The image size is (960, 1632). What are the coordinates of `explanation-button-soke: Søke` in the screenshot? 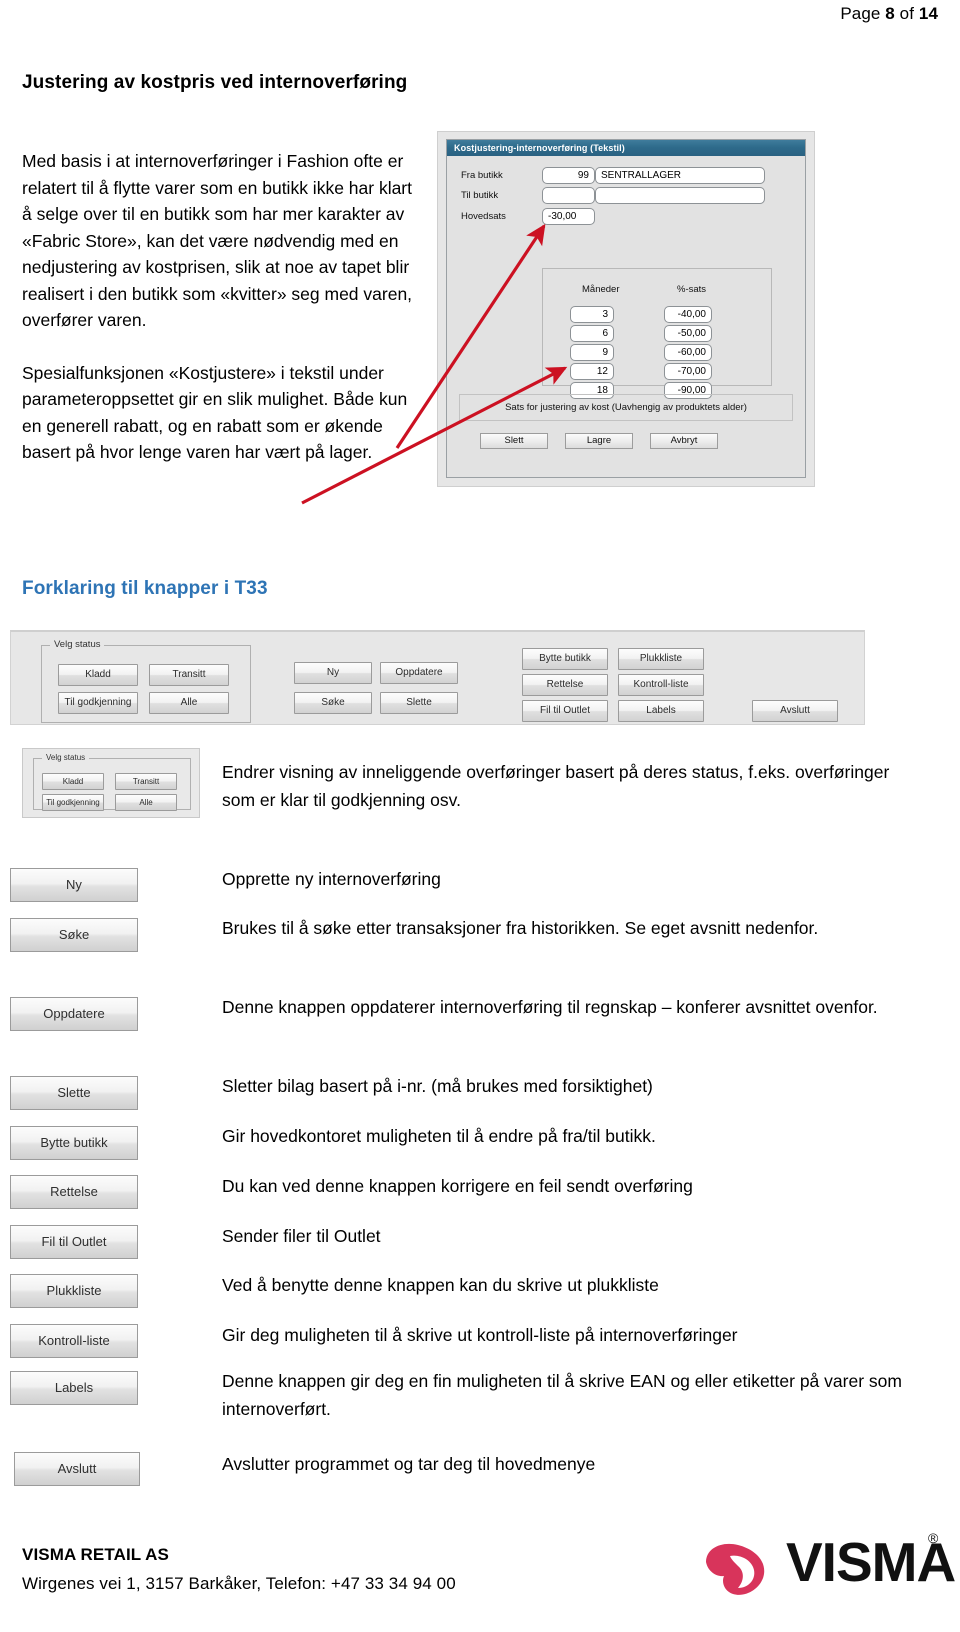 It's located at (74, 935).